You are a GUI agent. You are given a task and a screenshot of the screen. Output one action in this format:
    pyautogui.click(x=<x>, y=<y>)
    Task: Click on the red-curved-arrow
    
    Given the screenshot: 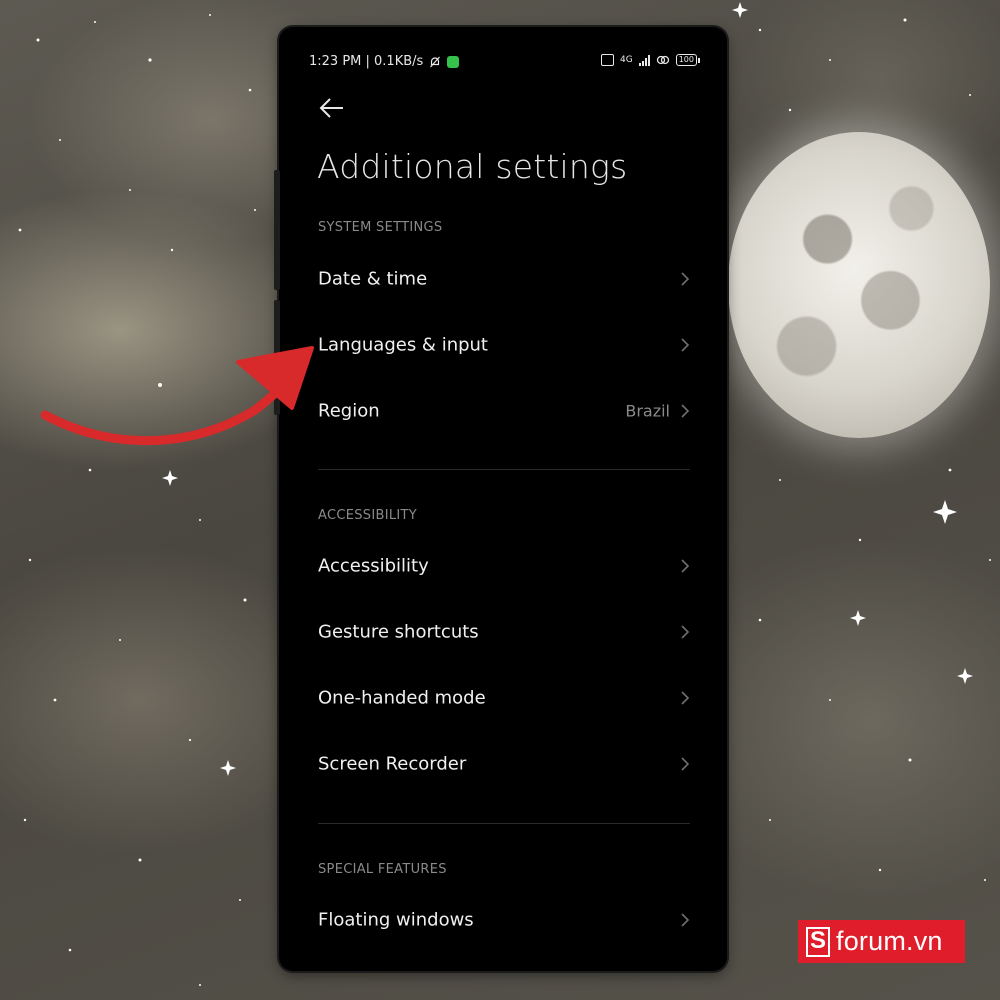 What is the action you would take?
    pyautogui.click(x=177, y=396)
    